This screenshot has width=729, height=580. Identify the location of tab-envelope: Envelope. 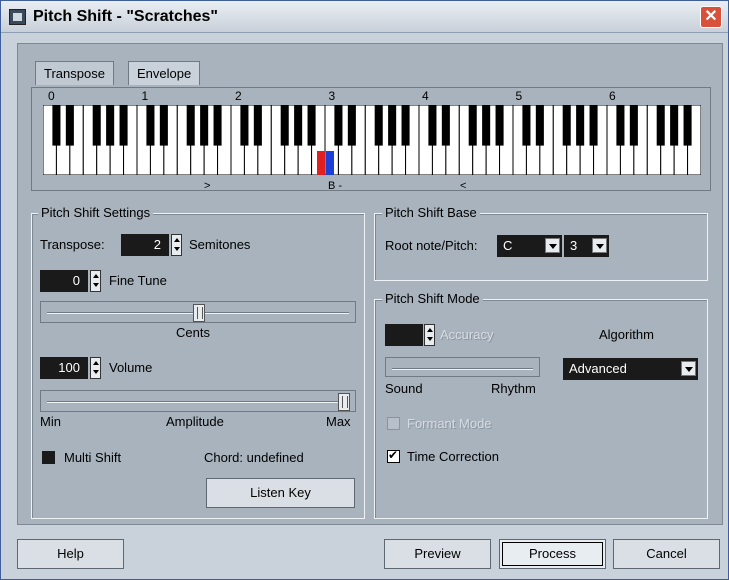
(164, 73).